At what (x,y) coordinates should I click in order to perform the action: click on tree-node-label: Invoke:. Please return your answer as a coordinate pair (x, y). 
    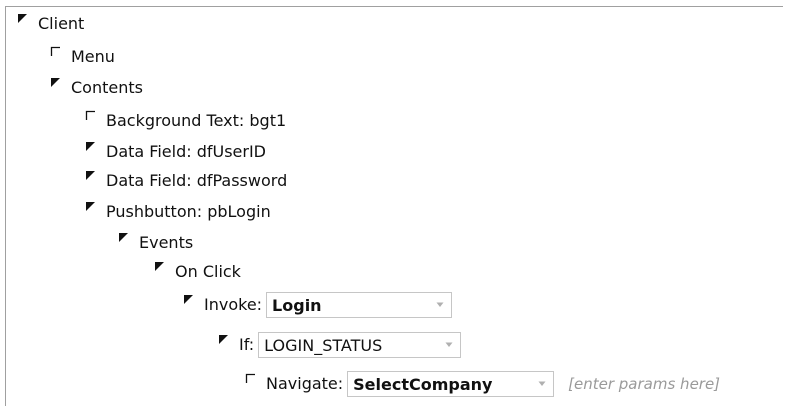
    Looking at the image, I should click on (233, 304).